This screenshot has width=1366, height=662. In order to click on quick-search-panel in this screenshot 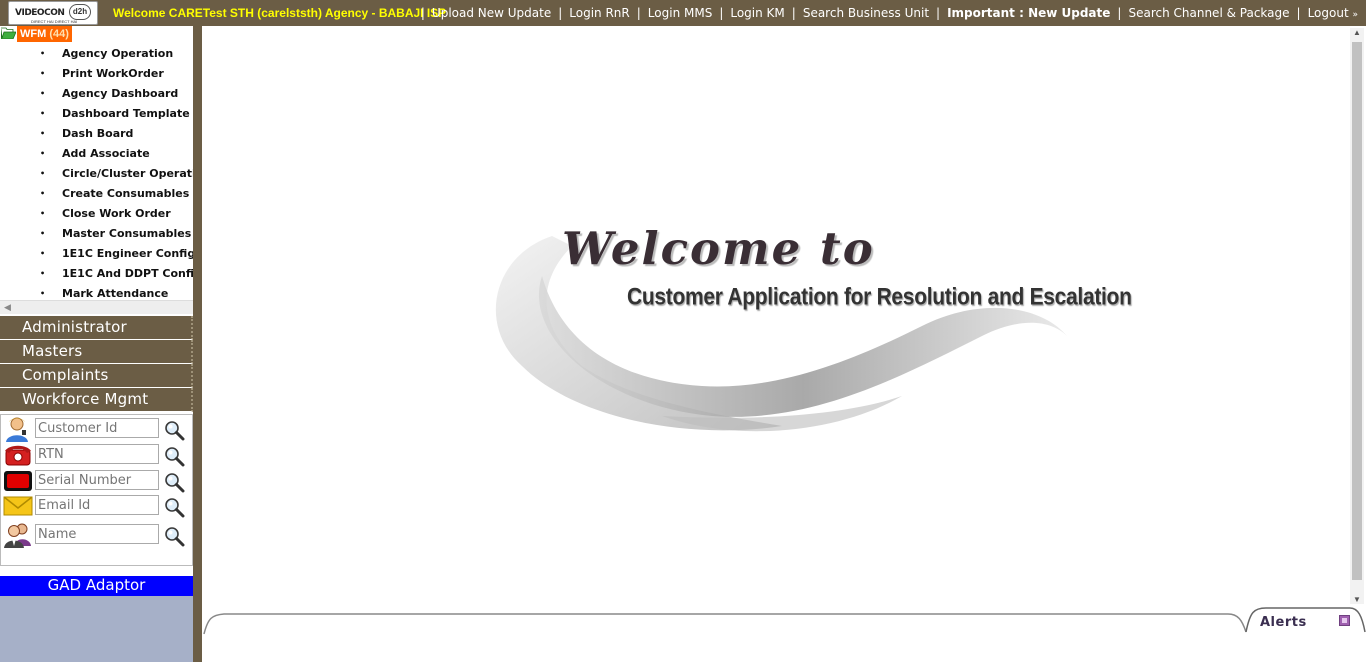, I will do `click(96, 490)`.